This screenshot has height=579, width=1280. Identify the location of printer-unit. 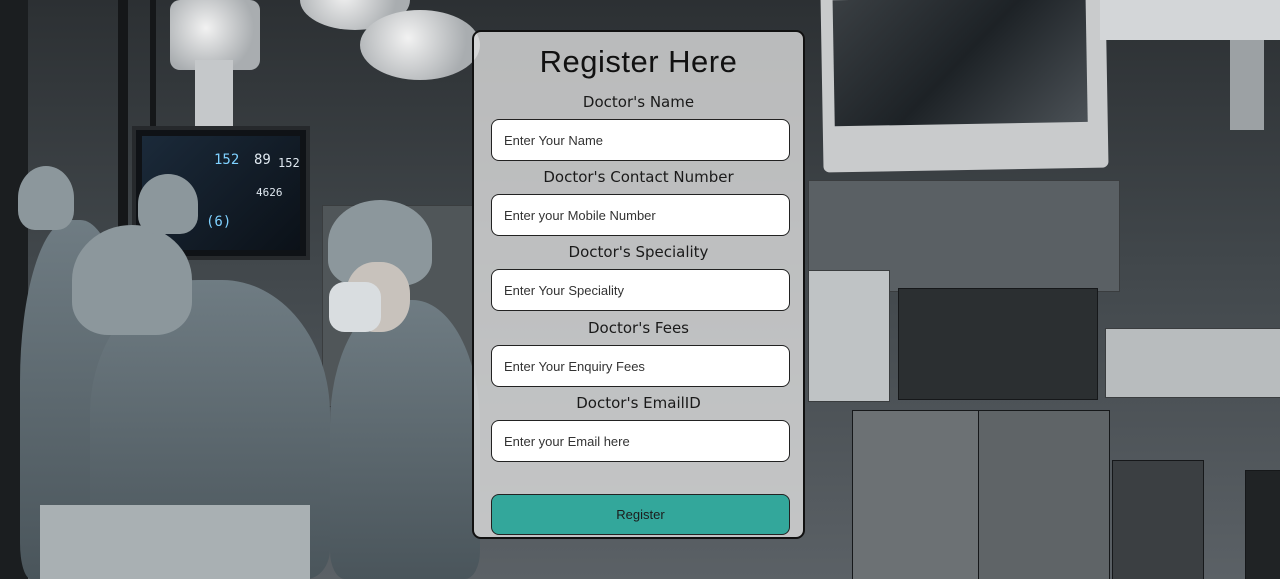
(1192, 363).